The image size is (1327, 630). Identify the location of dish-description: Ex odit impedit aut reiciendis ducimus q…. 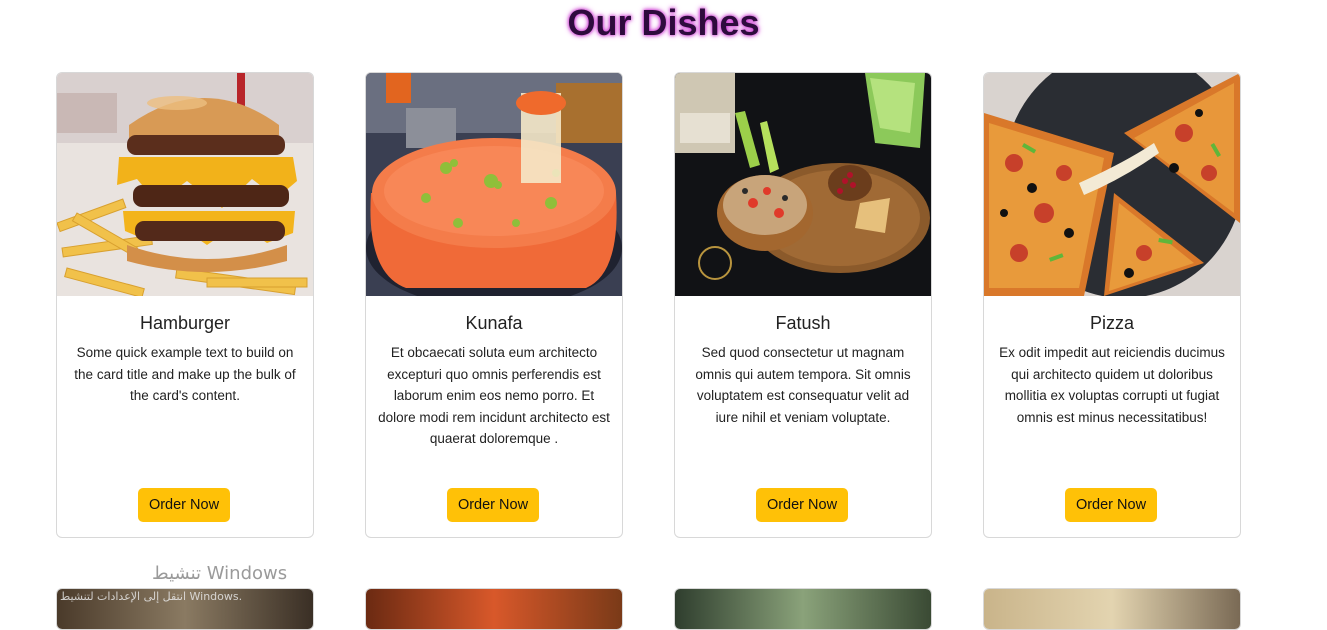
(1112, 385).